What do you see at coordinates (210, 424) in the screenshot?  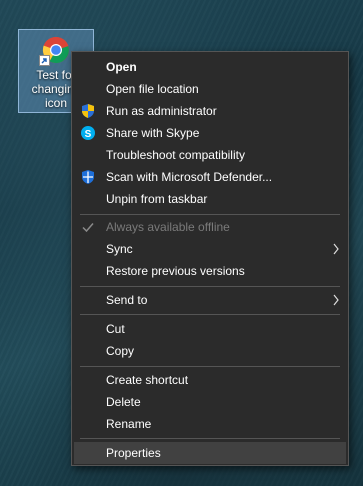 I see `menu-item-rename: Rename` at bounding box center [210, 424].